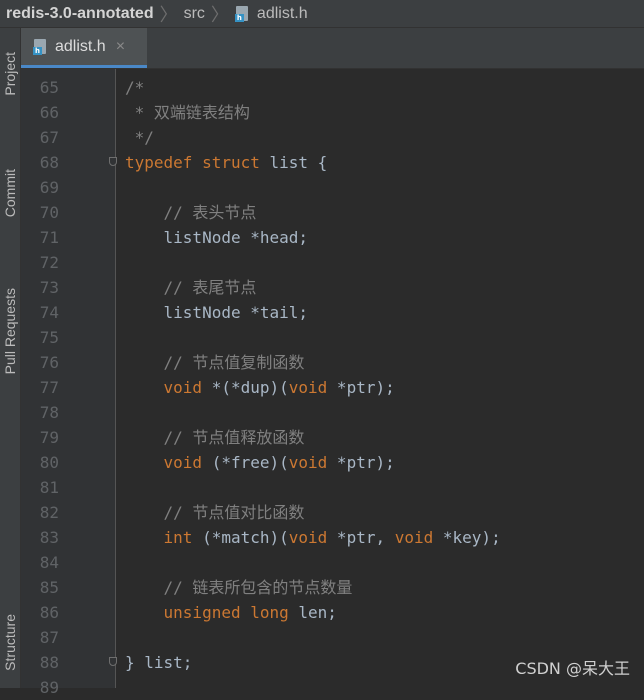  Describe the element at coordinates (41, 46) in the screenshot. I see `c-header-file-icon: h` at that location.